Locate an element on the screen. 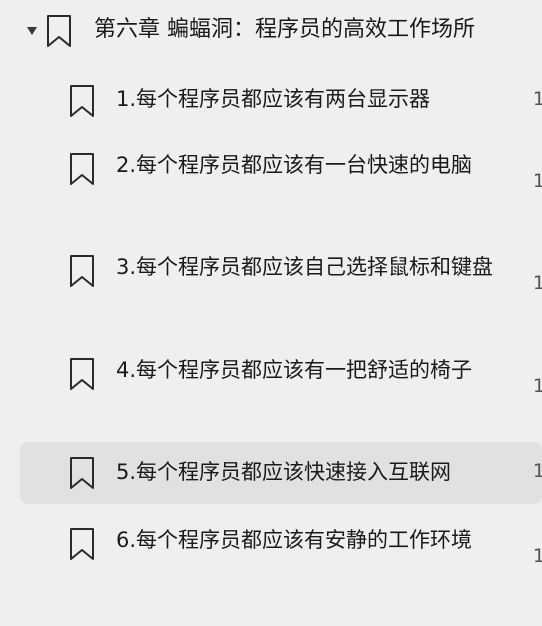 Image resolution: width=542 pixels, height=626 pixels. chapter-title: 第六章 蝙蝠洞：程序员的高效工作场所 is located at coordinates (284, 29).